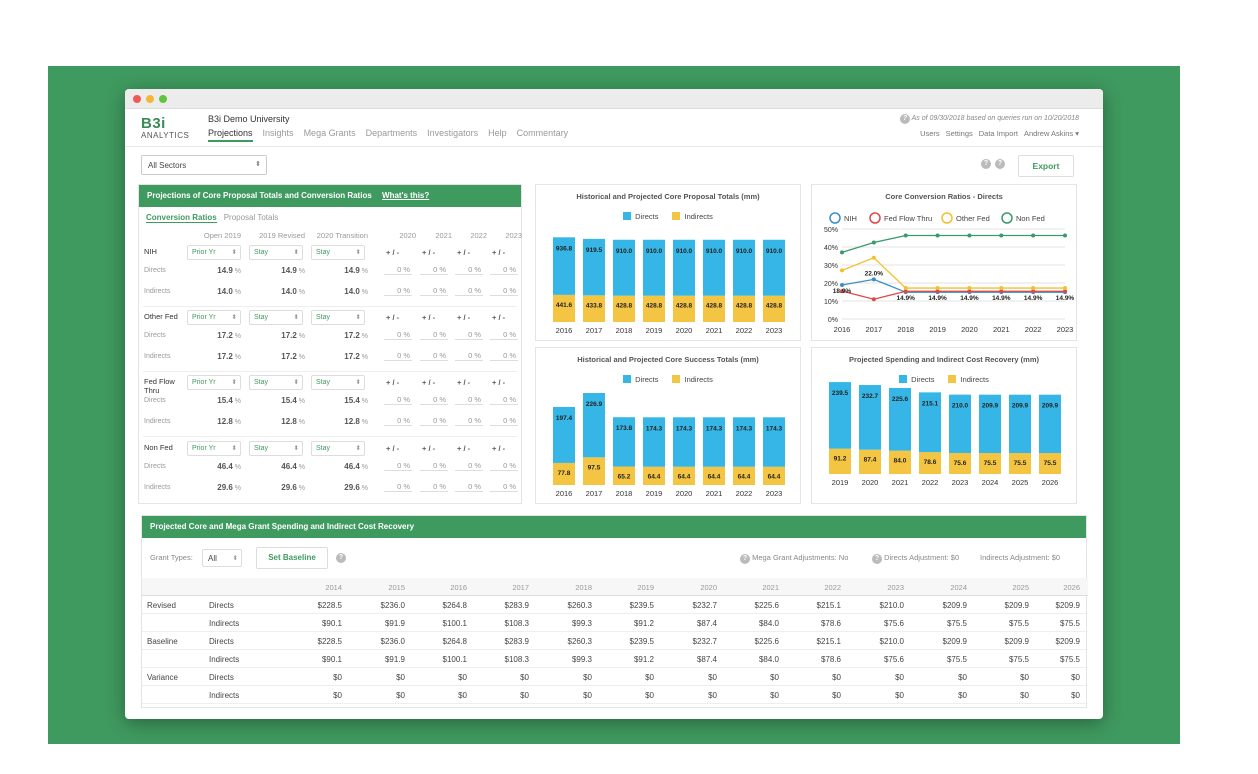 The height and width of the screenshot is (774, 1258). Describe the element at coordinates (163, 99) in the screenshot. I see `maximize-window-icon` at that location.